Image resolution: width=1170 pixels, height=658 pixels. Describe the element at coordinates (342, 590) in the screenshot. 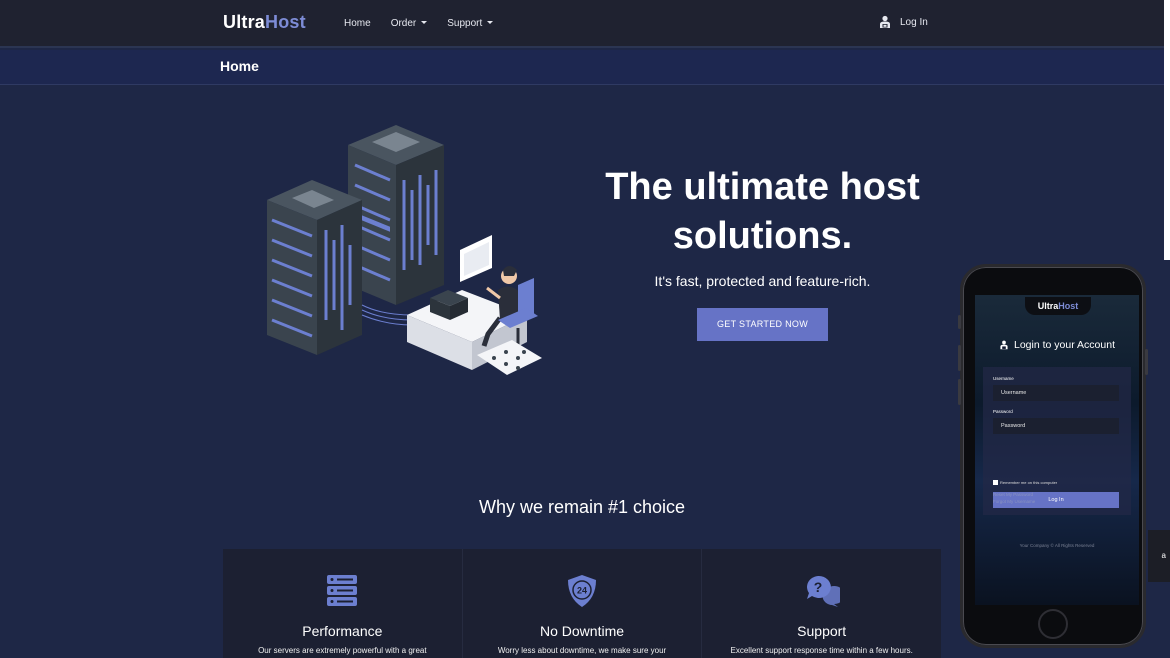

I see `server-icon` at that location.